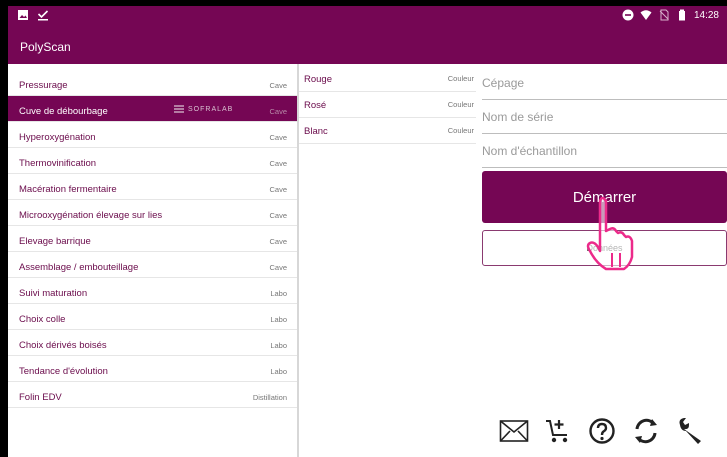 The width and height of the screenshot is (727, 457). Describe the element at coordinates (367, 16) in the screenshot. I see `status-bar: 14:28` at that location.